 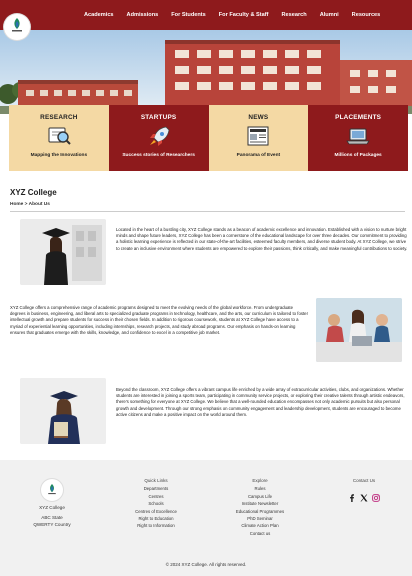 I want to click on footer-org-info: XYZ College ABC State QWERTY Country, so click(x=52, y=516).